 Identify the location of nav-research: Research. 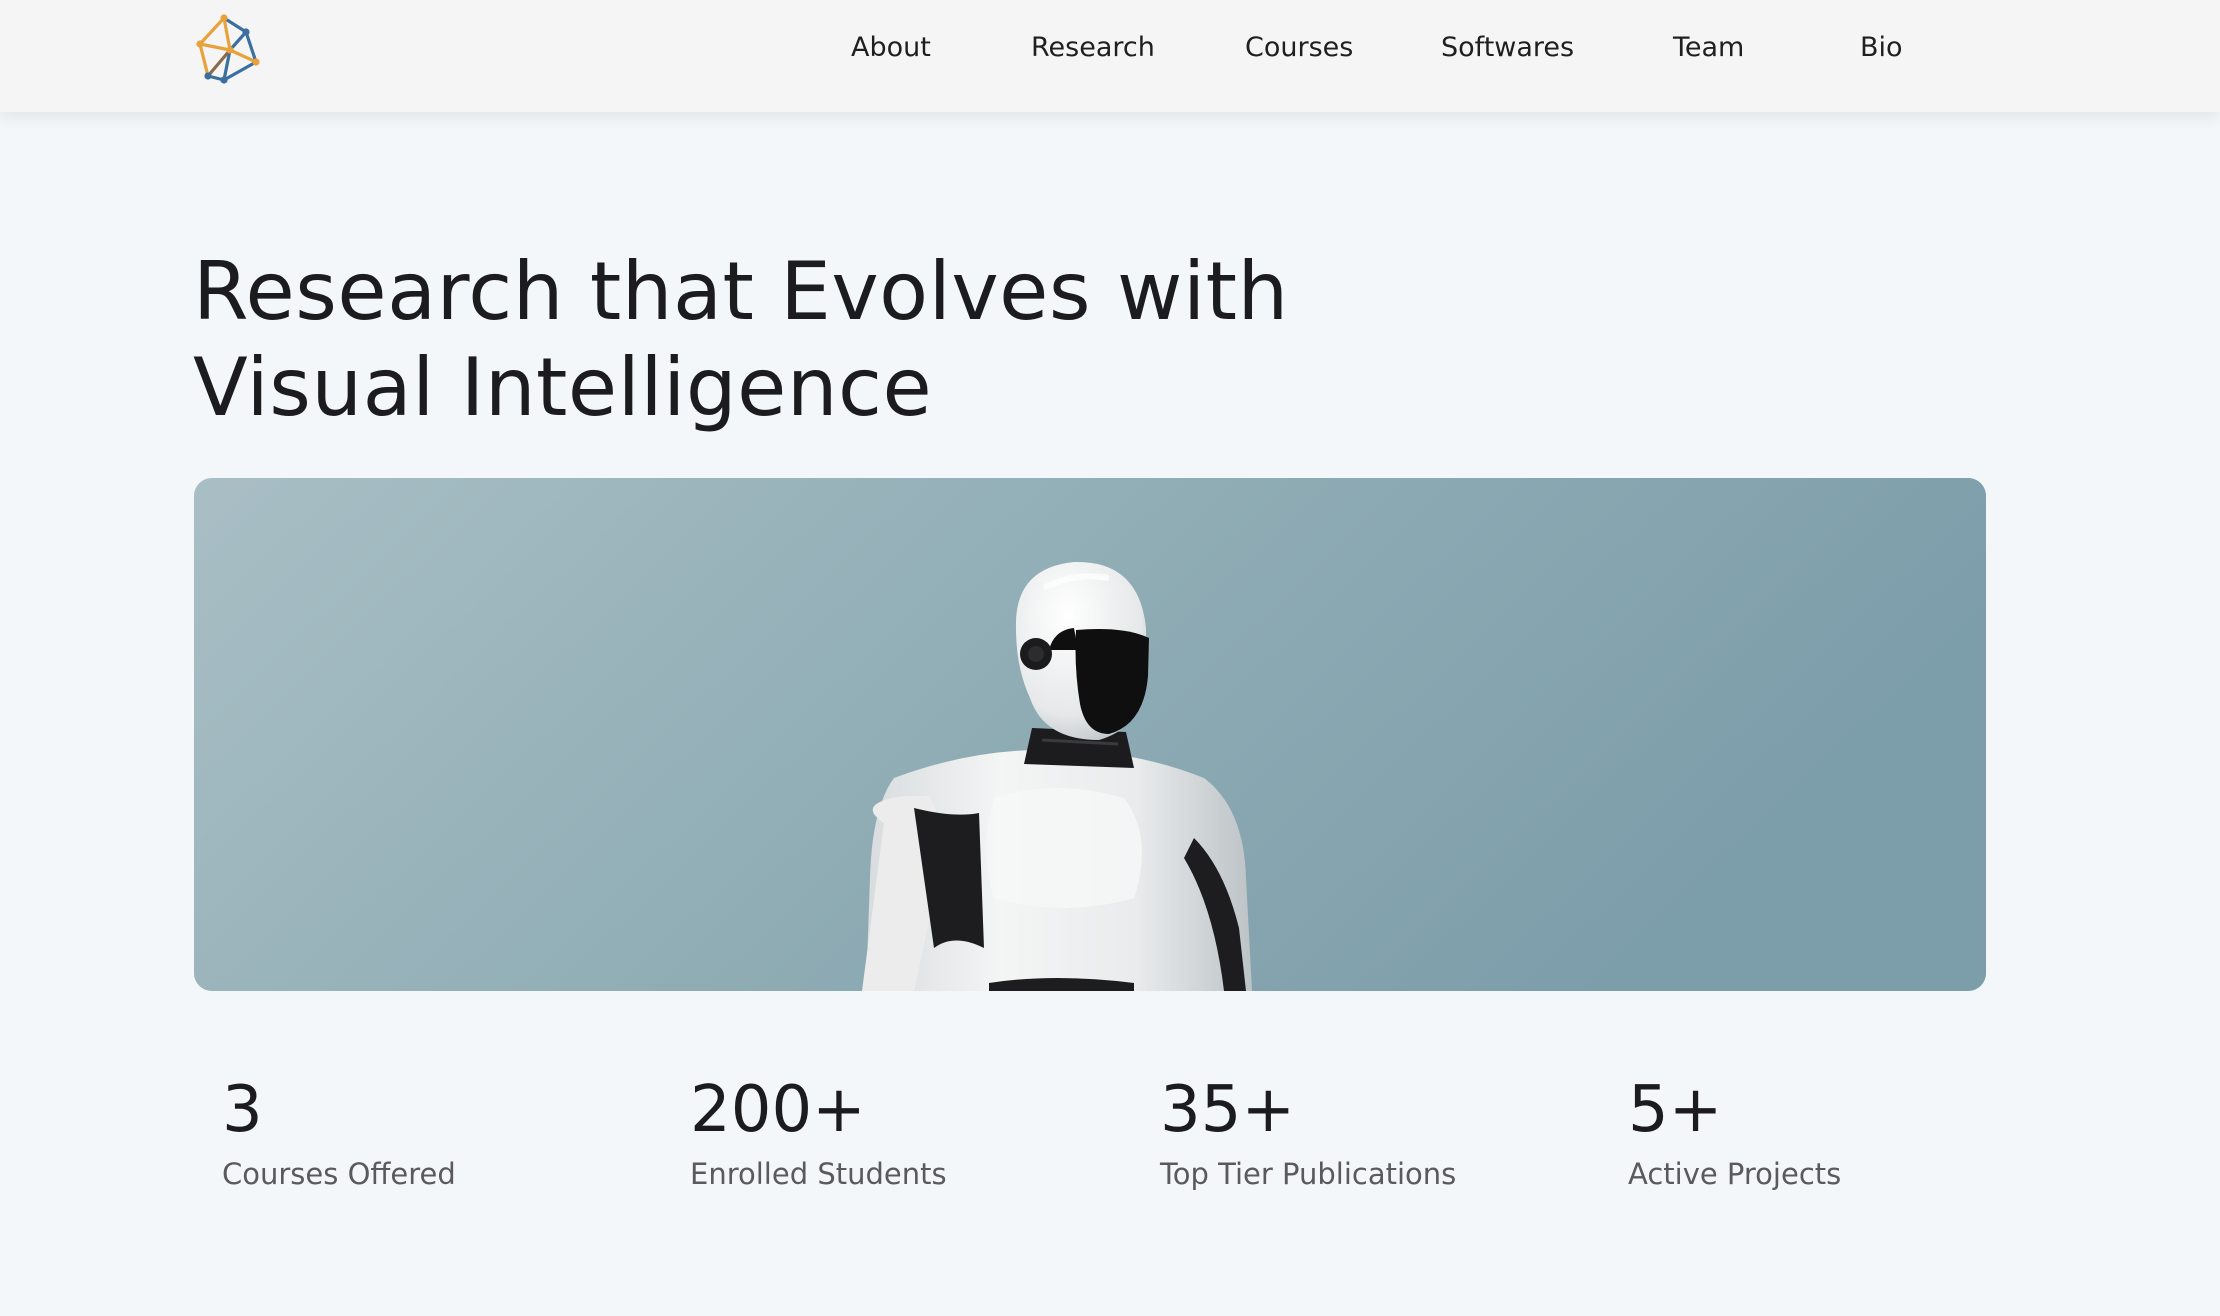
(1093, 47).